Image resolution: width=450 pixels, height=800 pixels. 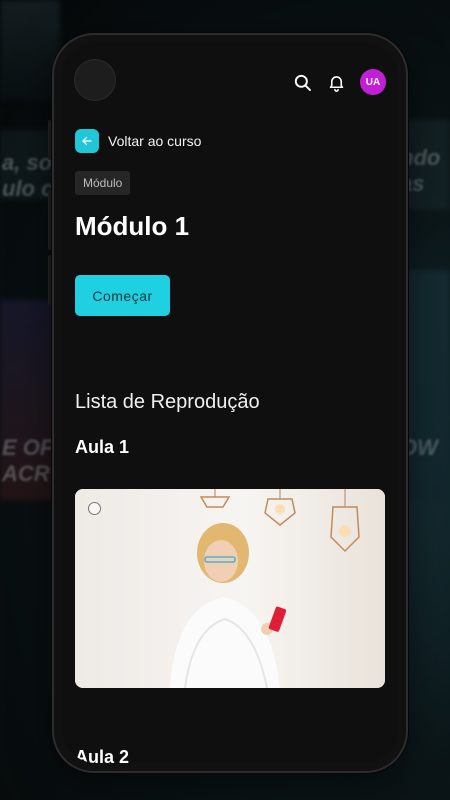 I want to click on back-to-course-label: Voltar ao curso, so click(x=154, y=141).